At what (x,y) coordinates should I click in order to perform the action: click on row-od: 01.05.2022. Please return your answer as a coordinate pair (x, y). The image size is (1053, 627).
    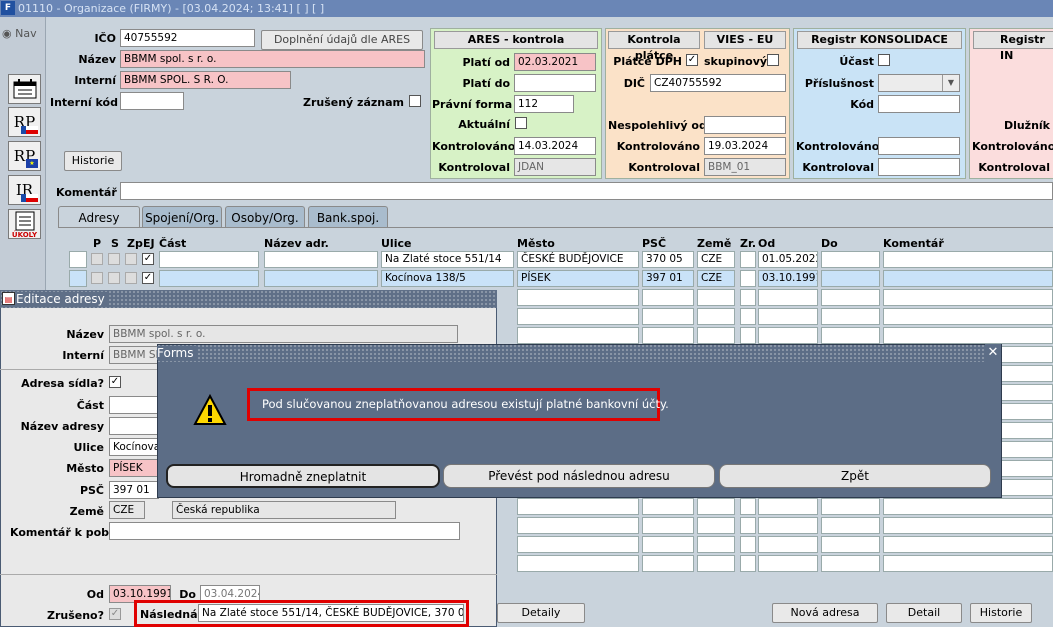
    Looking at the image, I should click on (788, 259).